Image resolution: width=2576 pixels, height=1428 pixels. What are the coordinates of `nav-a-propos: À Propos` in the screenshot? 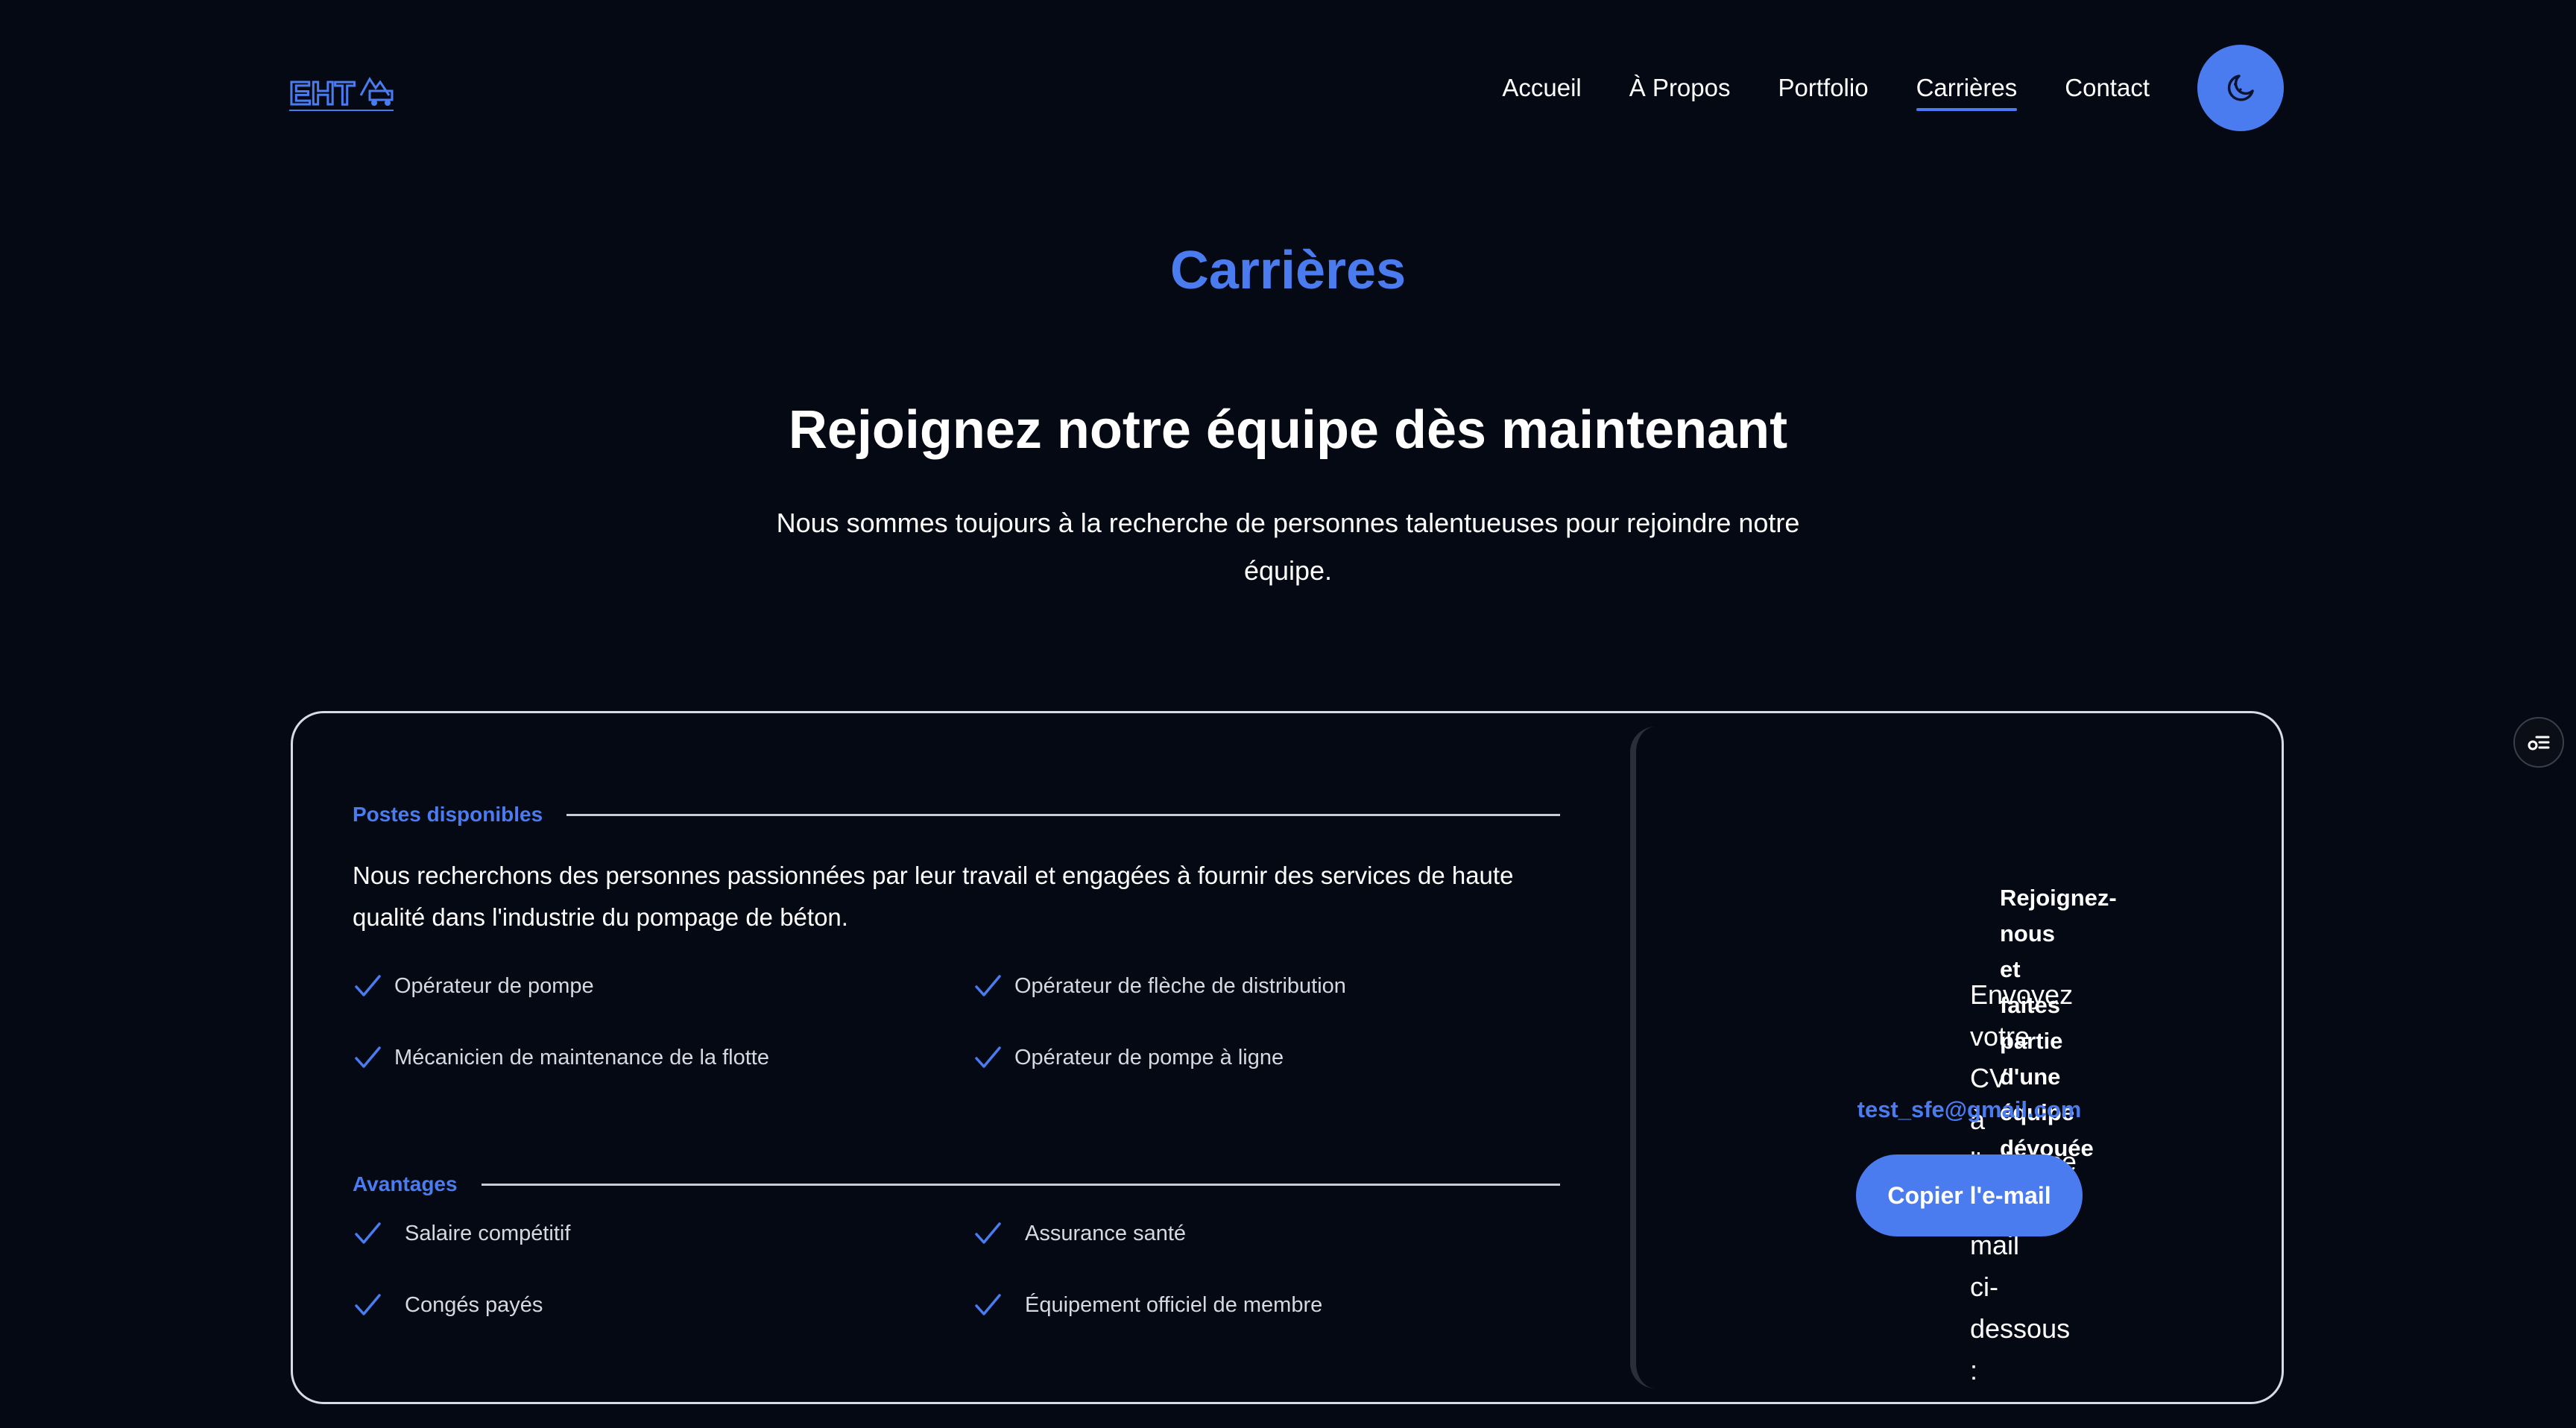 It's located at (1680, 88).